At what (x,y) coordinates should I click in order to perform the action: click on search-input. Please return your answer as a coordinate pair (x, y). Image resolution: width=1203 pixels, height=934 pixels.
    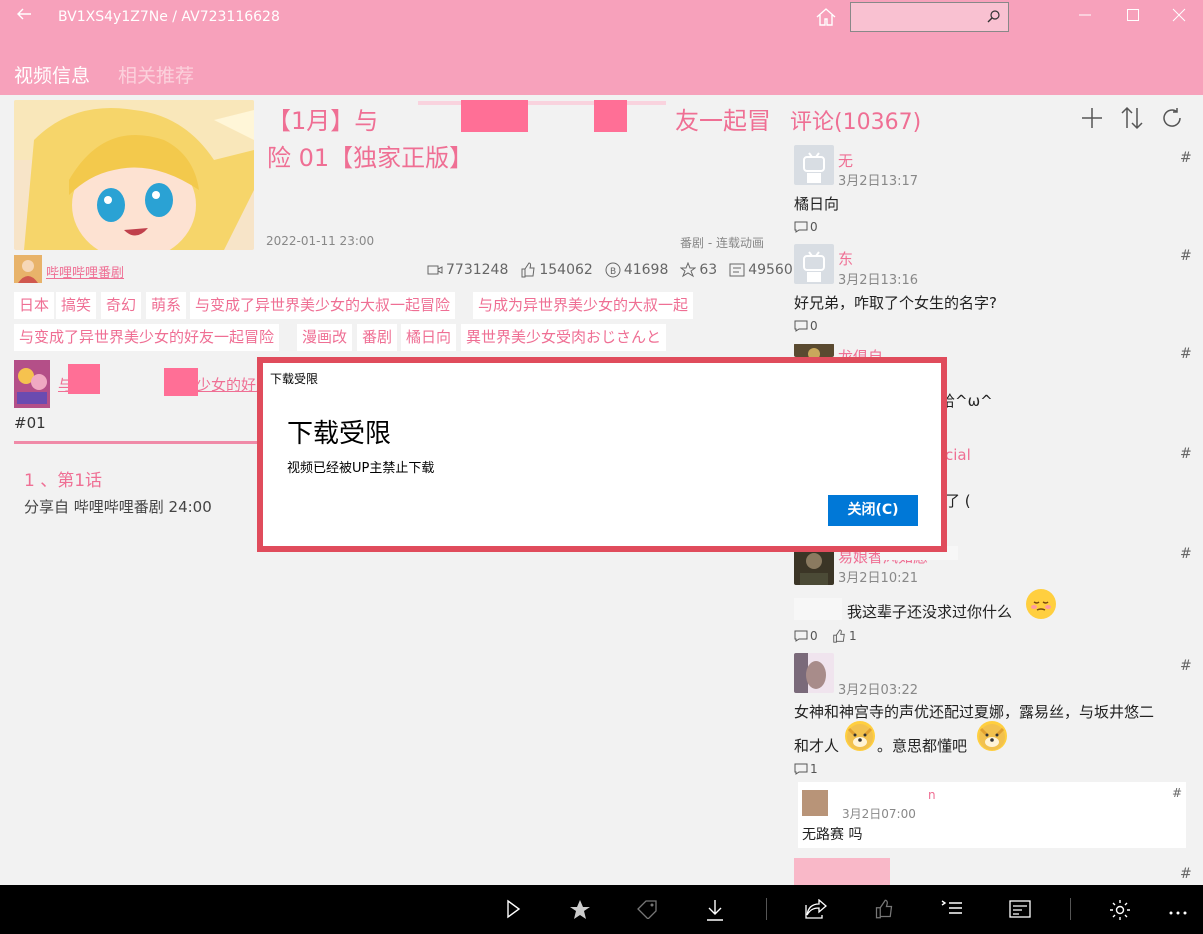
    Looking at the image, I should click on (929, 17).